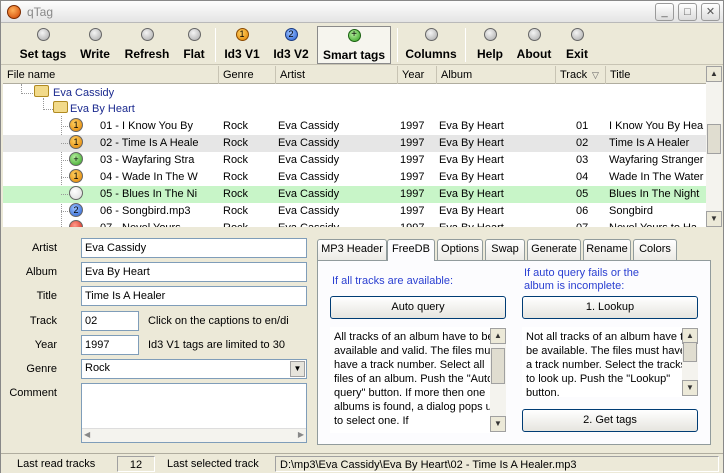 Image resolution: width=724 pixels, height=473 pixels. Describe the element at coordinates (431, 54) in the screenshot. I see `columns-label: Columns` at that location.